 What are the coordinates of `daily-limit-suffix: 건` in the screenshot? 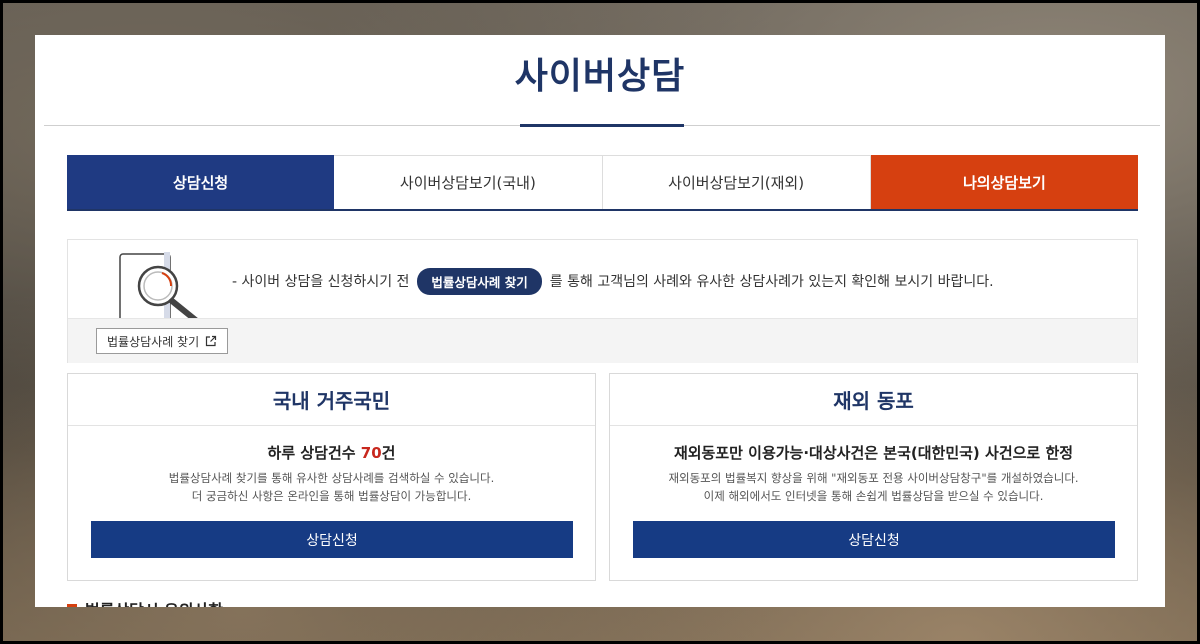 It's located at (388, 453).